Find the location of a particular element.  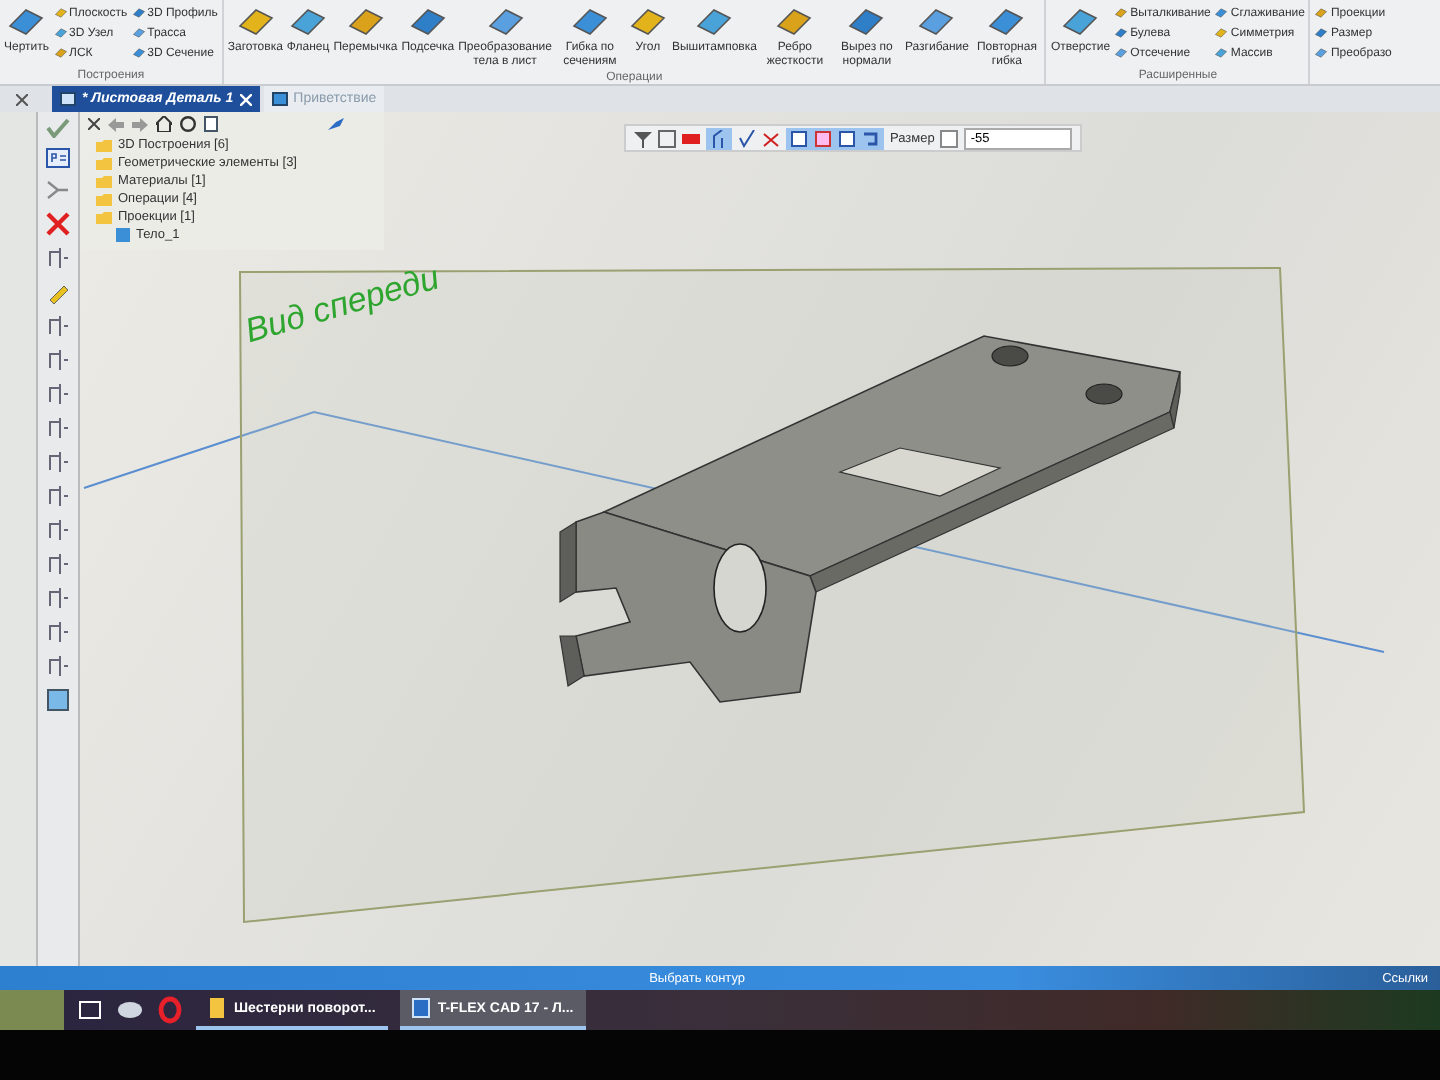

app-icon is located at coordinates (420, 1008).